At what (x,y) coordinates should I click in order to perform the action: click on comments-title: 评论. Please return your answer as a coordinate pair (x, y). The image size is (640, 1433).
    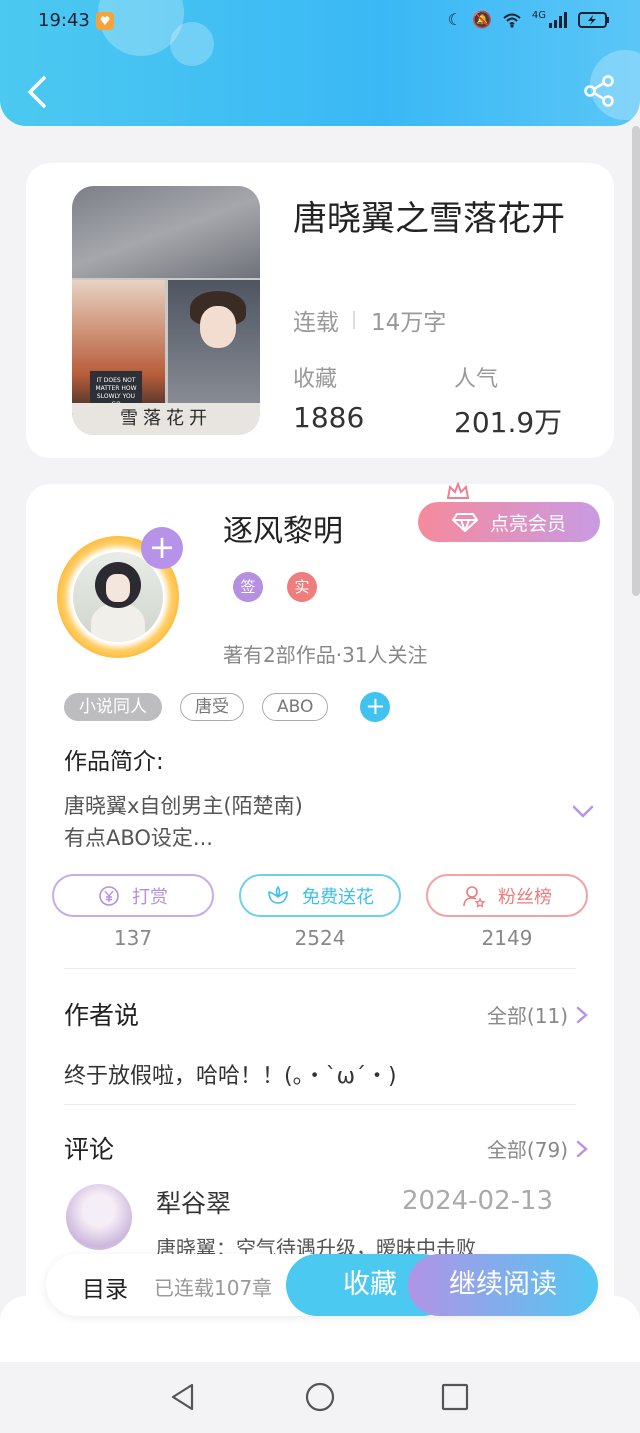
    Looking at the image, I should click on (89, 1149).